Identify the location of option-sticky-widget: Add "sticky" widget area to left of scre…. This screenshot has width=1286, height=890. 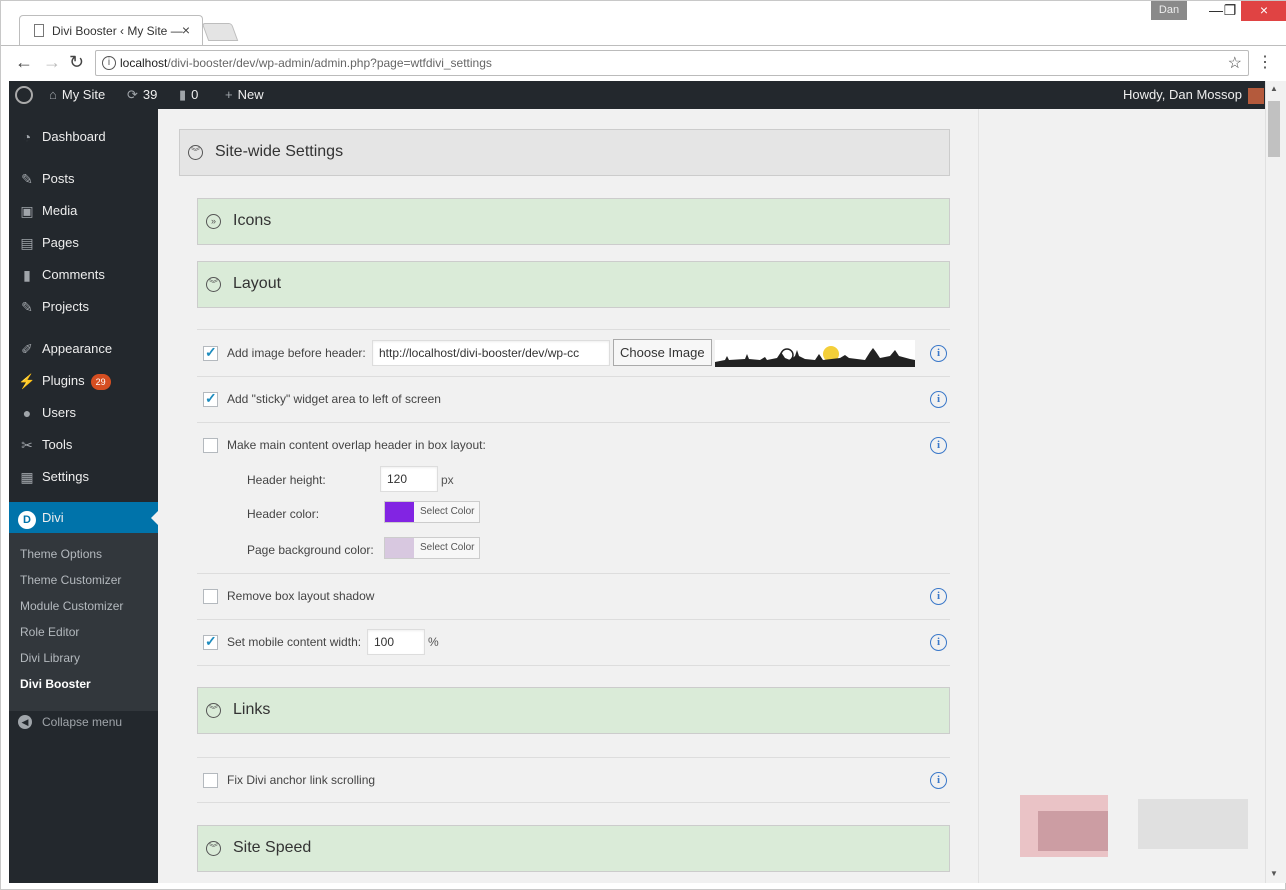
(573, 399).